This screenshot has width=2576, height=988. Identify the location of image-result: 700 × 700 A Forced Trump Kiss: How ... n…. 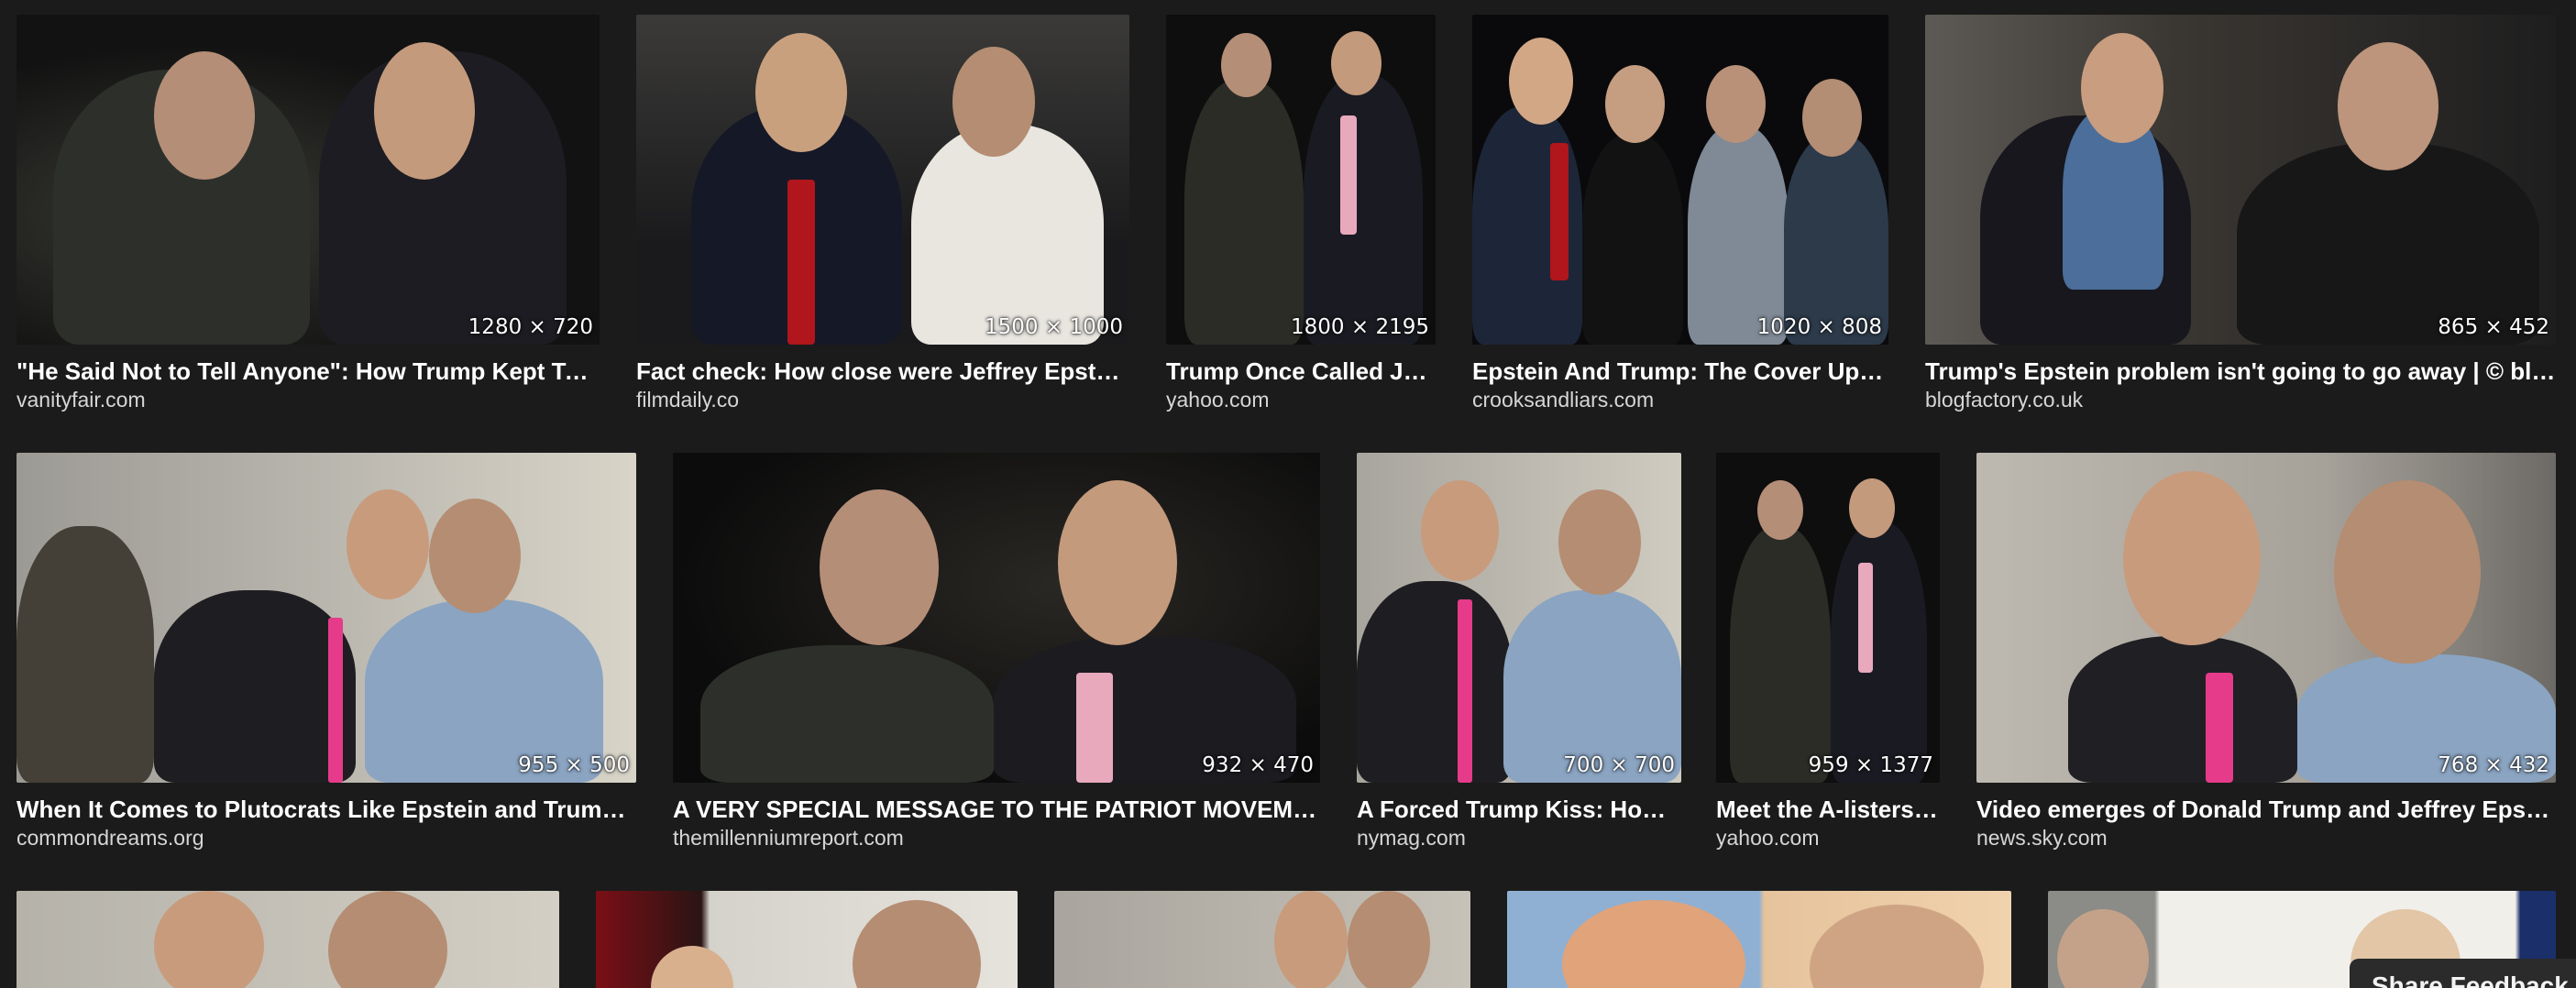
(1519, 654).